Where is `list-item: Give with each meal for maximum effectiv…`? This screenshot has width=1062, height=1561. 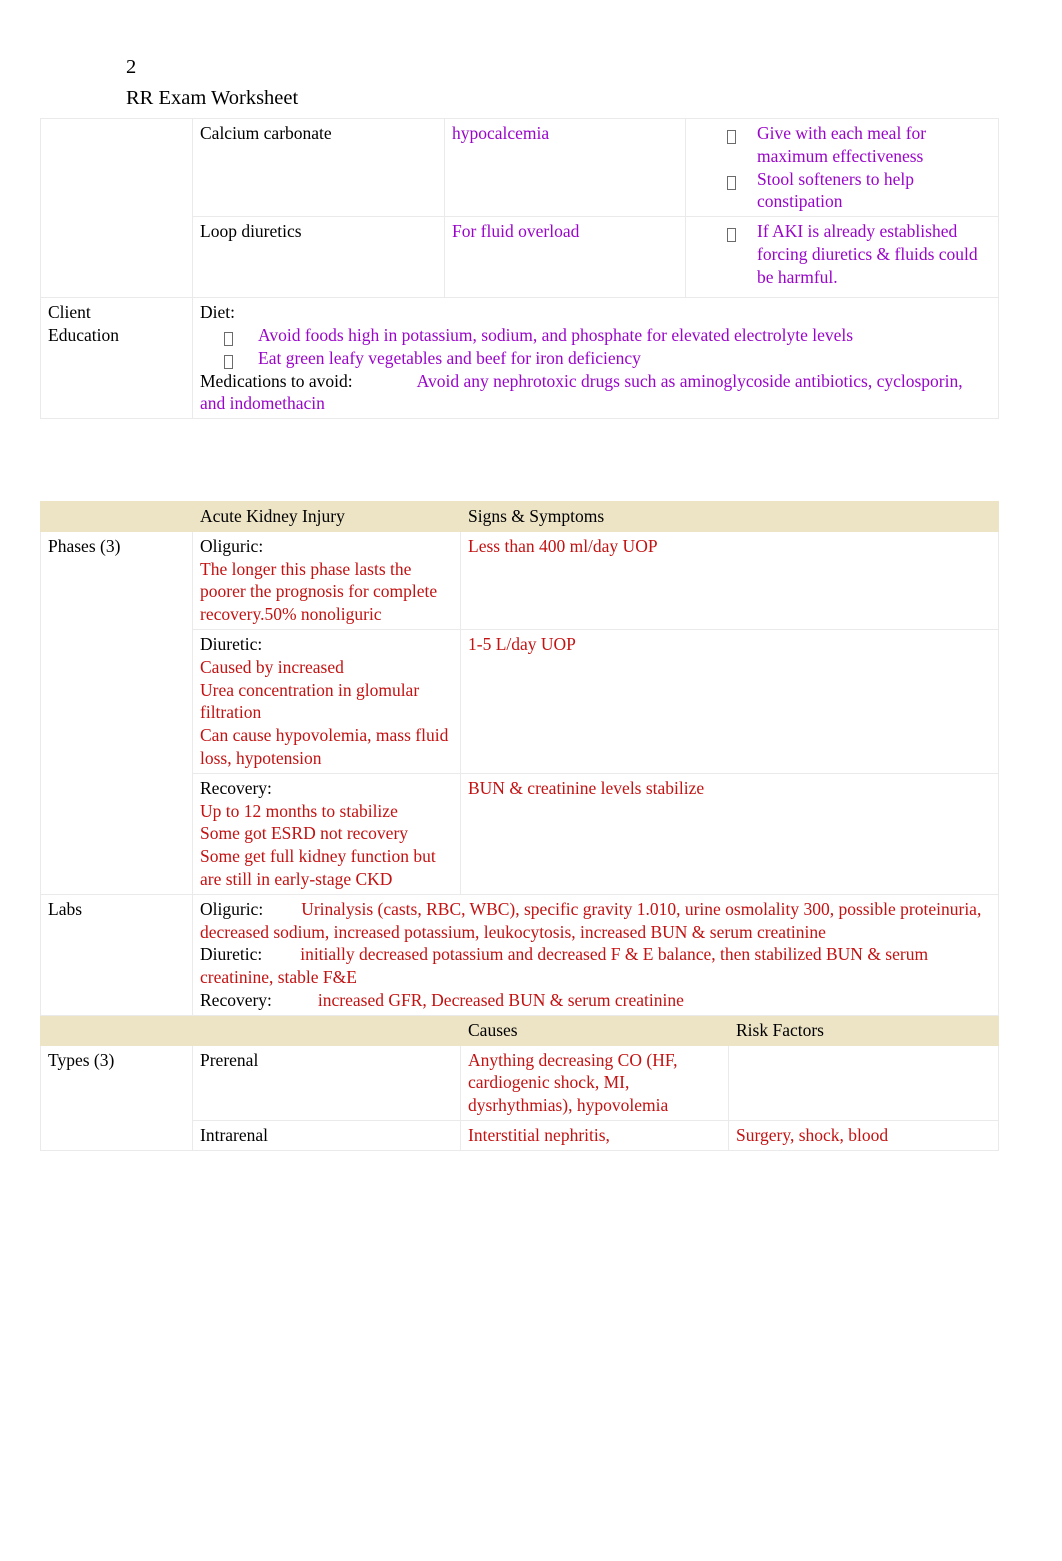
list-item: Give with each meal for maximum effectiv… is located at coordinates (842, 145).